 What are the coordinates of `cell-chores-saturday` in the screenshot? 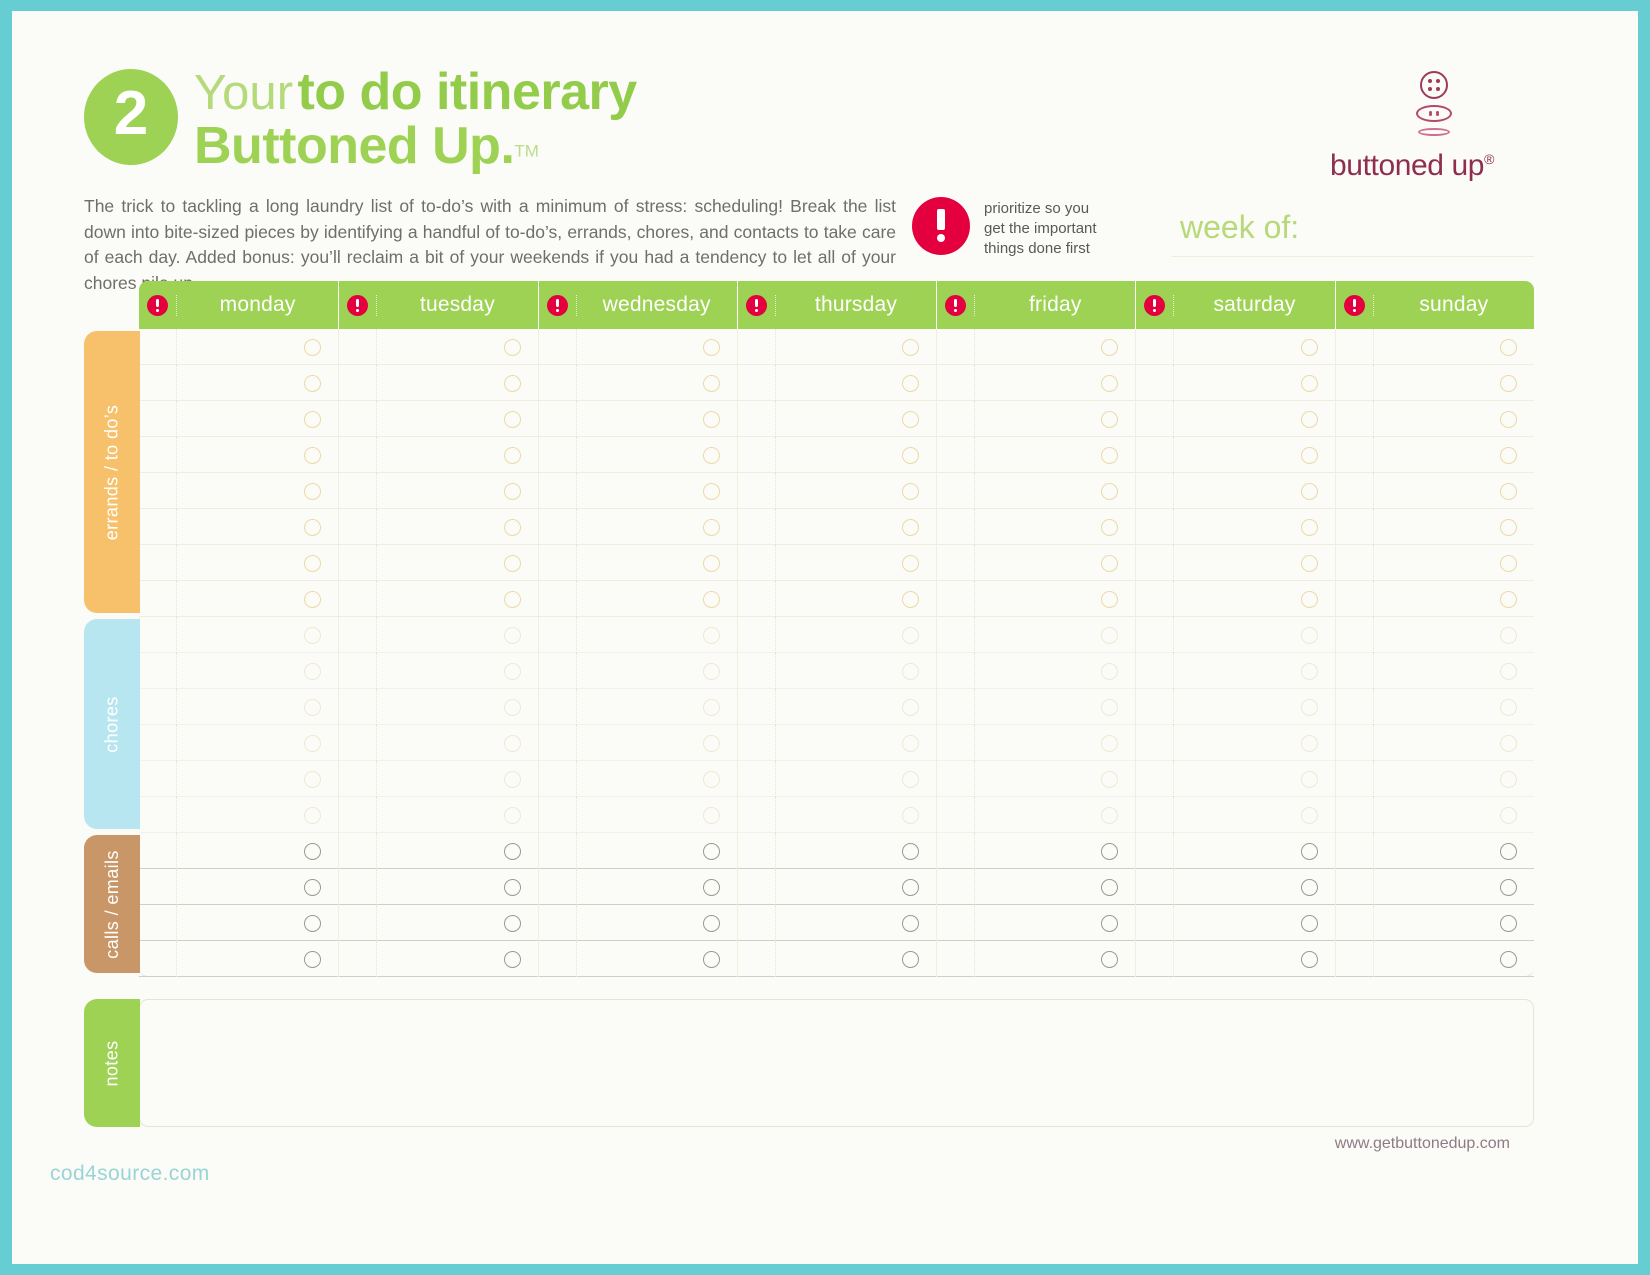 It's located at (1234, 671).